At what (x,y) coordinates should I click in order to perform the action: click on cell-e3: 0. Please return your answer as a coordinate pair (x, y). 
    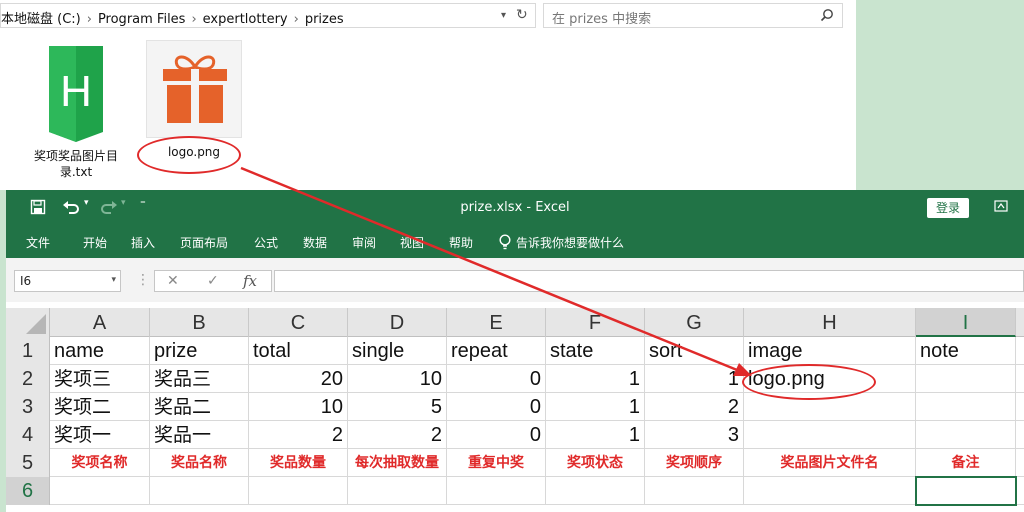
    Looking at the image, I should click on (496, 407).